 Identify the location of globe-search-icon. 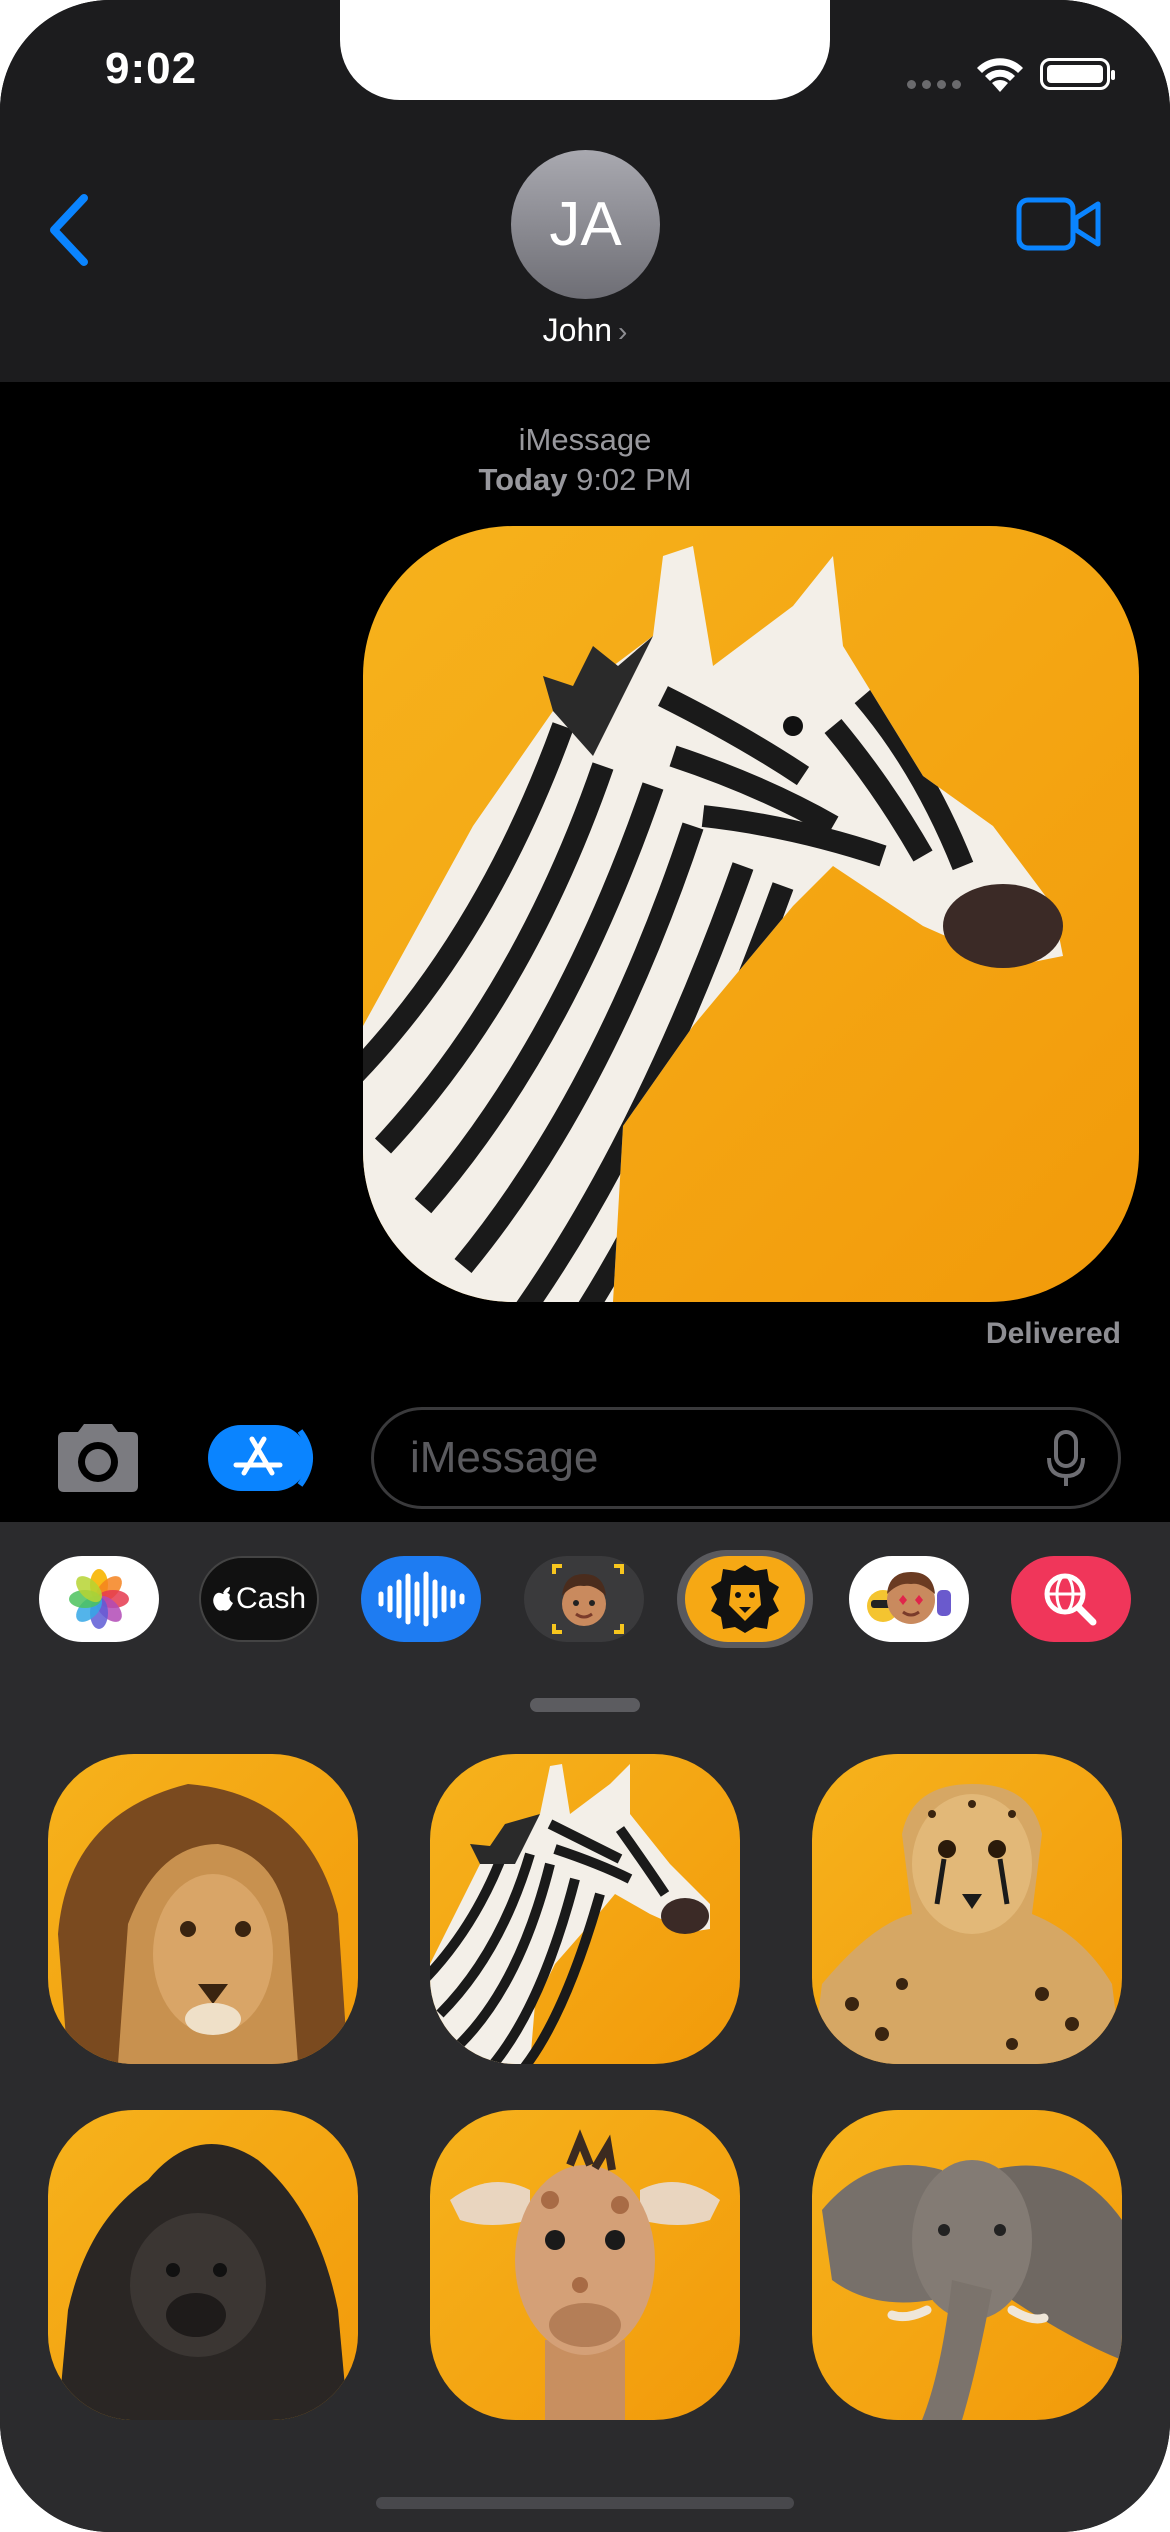
(1070, 1599).